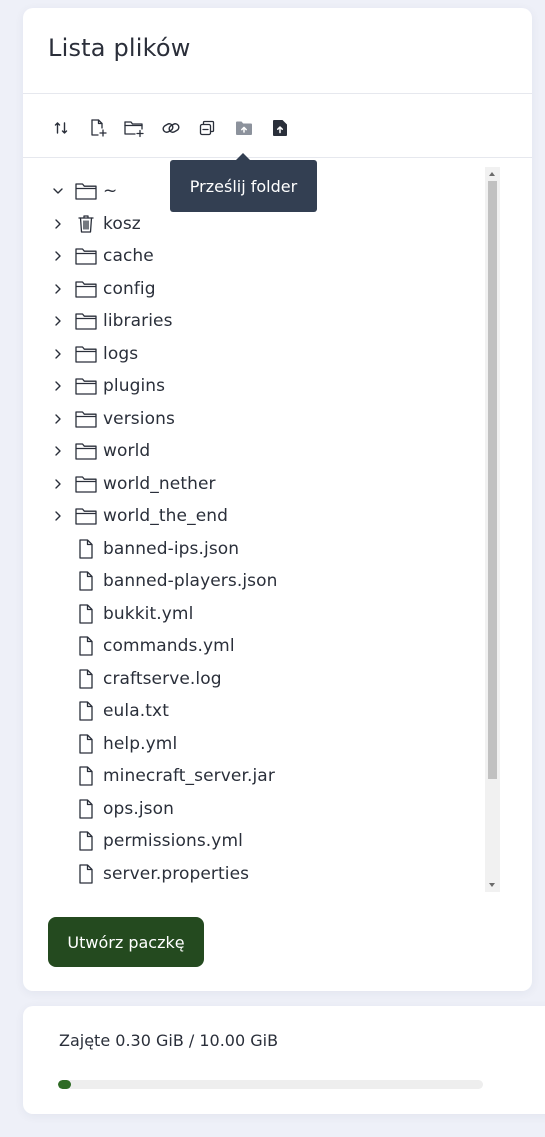  Describe the element at coordinates (128, 256) in the screenshot. I see `tree-item-label: cache` at that location.